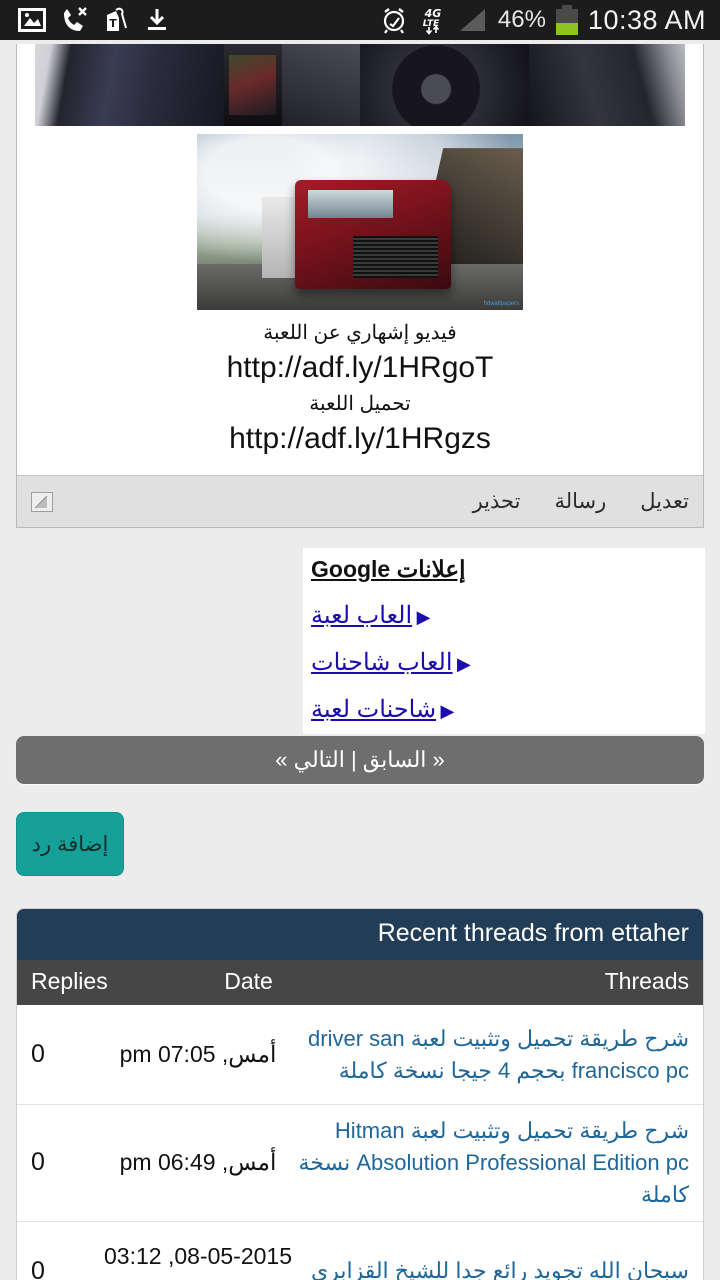 The width and height of the screenshot is (720, 1280). What do you see at coordinates (646, 981) in the screenshot?
I see `column-header-threads: Threads` at bounding box center [646, 981].